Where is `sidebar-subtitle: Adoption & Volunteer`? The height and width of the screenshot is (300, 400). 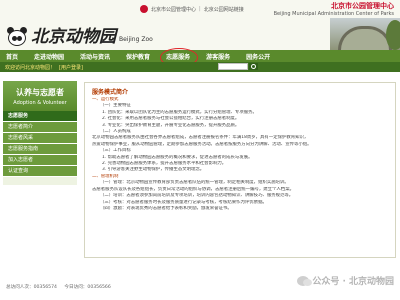 sidebar-subtitle: Adoption & Volunteer is located at coordinates (40, 103).